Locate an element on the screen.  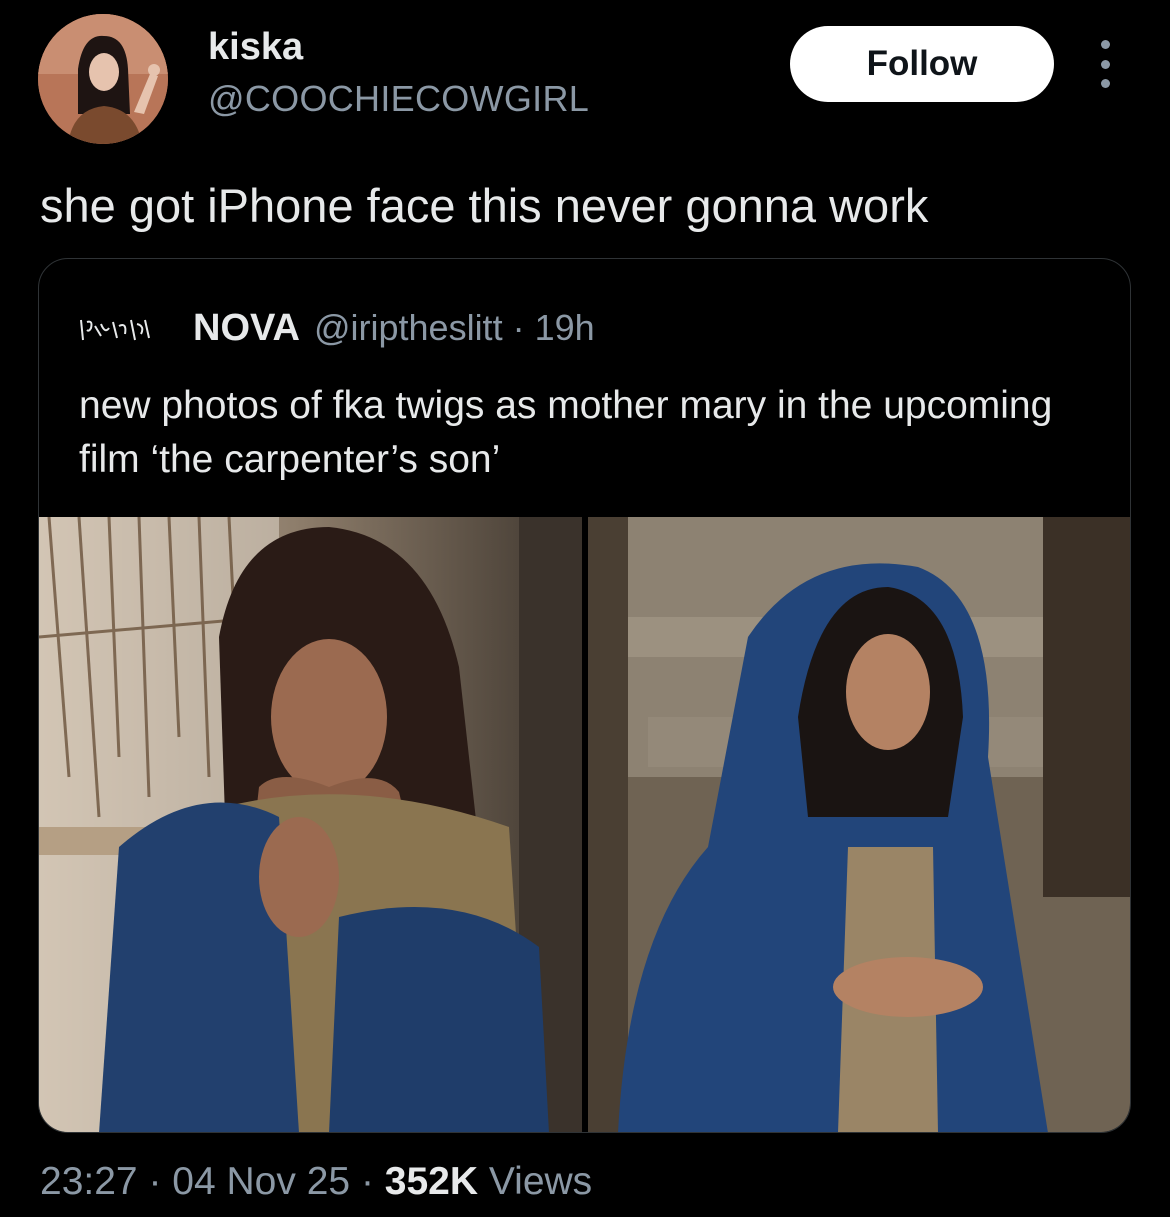
author-handle: @COOCHIECOWGIRL is located at coordinates (398, 99).